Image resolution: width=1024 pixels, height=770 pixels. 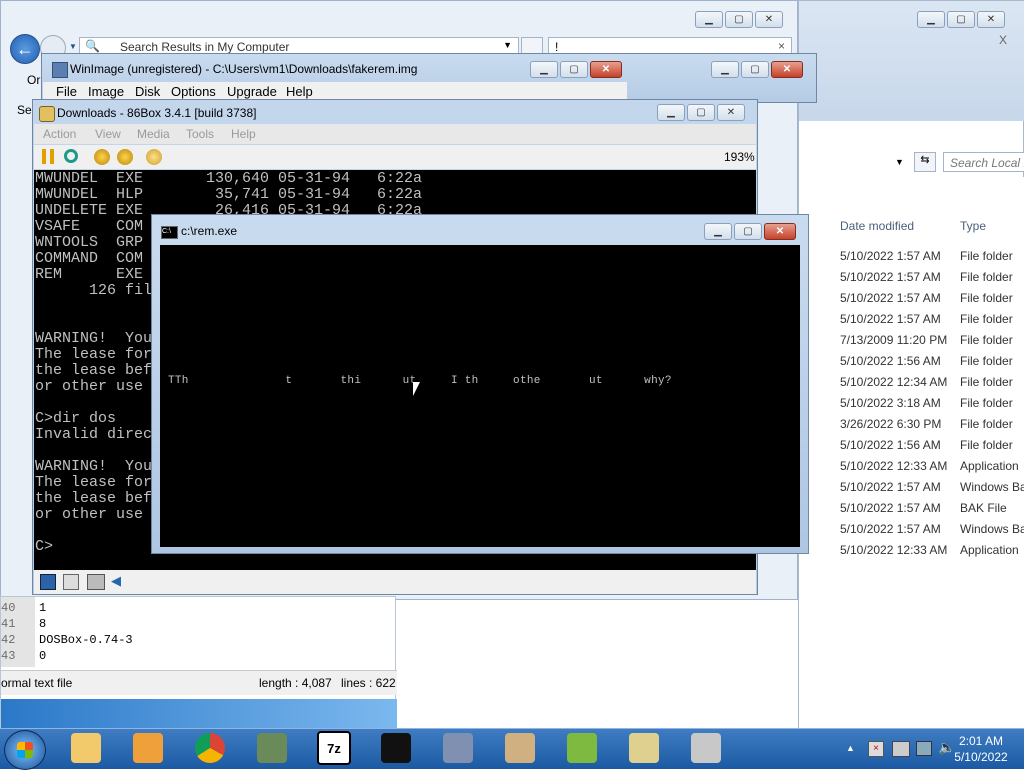 I want to click on show-hidden-icons-button: ▲, so click(x=850, y=748).